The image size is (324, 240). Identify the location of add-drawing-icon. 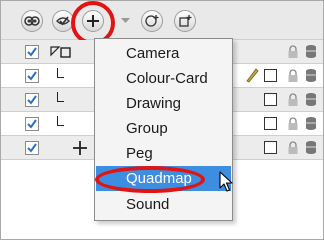
(152, 21).